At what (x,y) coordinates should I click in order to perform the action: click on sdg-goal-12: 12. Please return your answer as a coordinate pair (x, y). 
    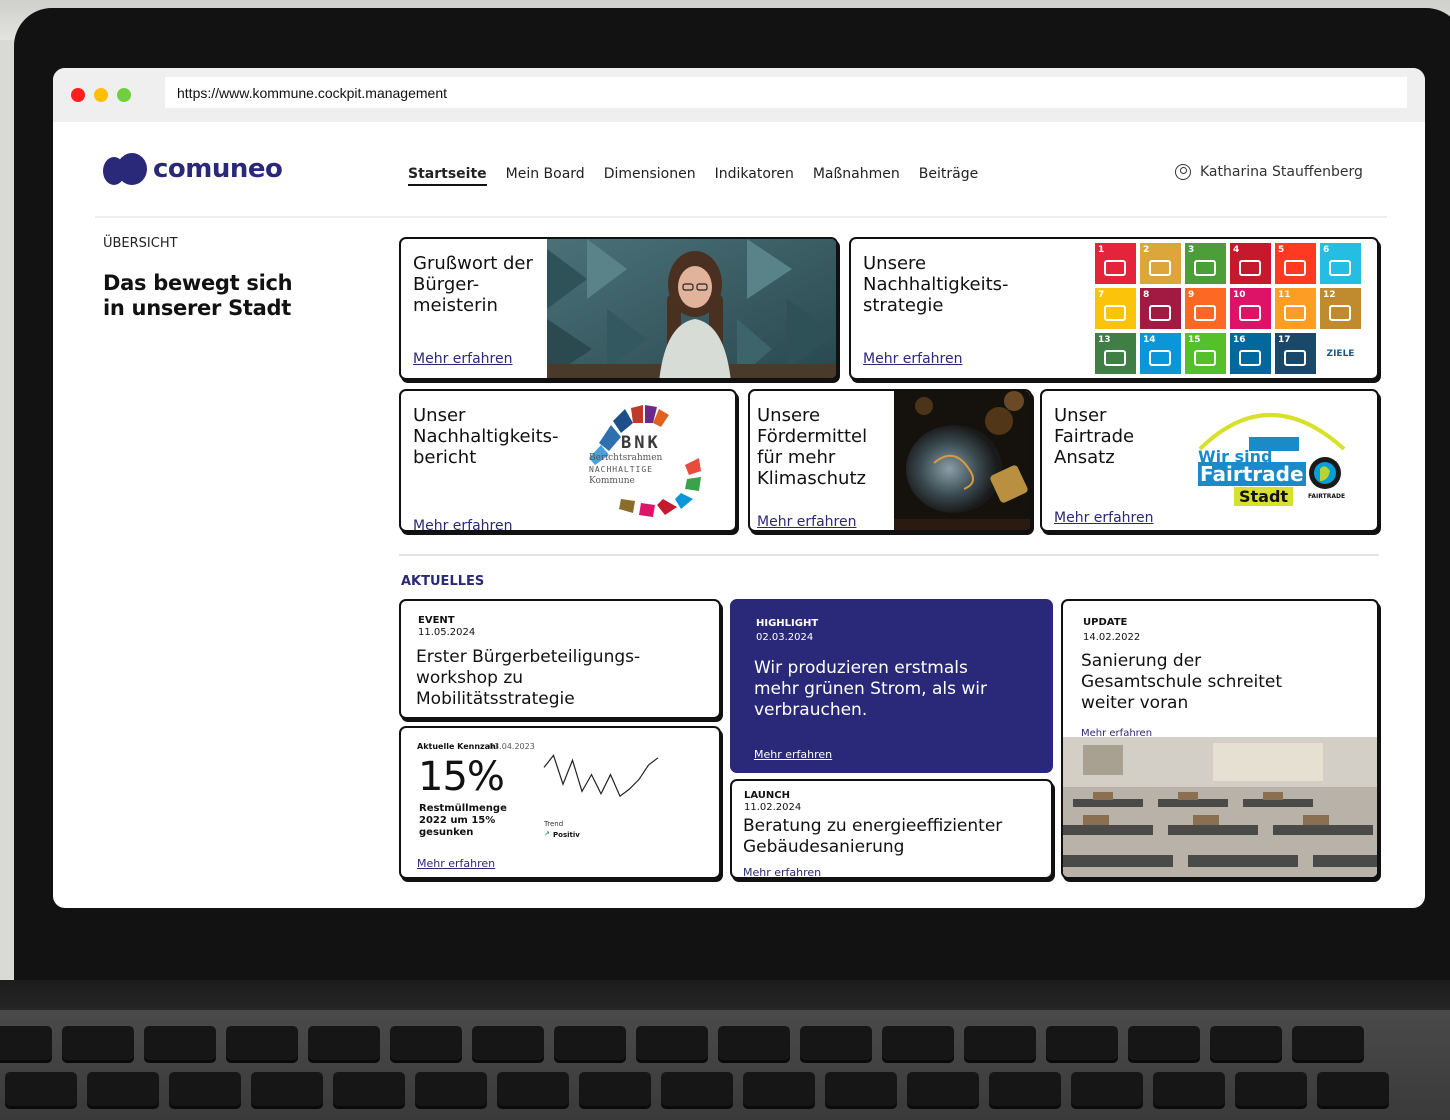
    Looking at the image, I should click on (1340, 308).